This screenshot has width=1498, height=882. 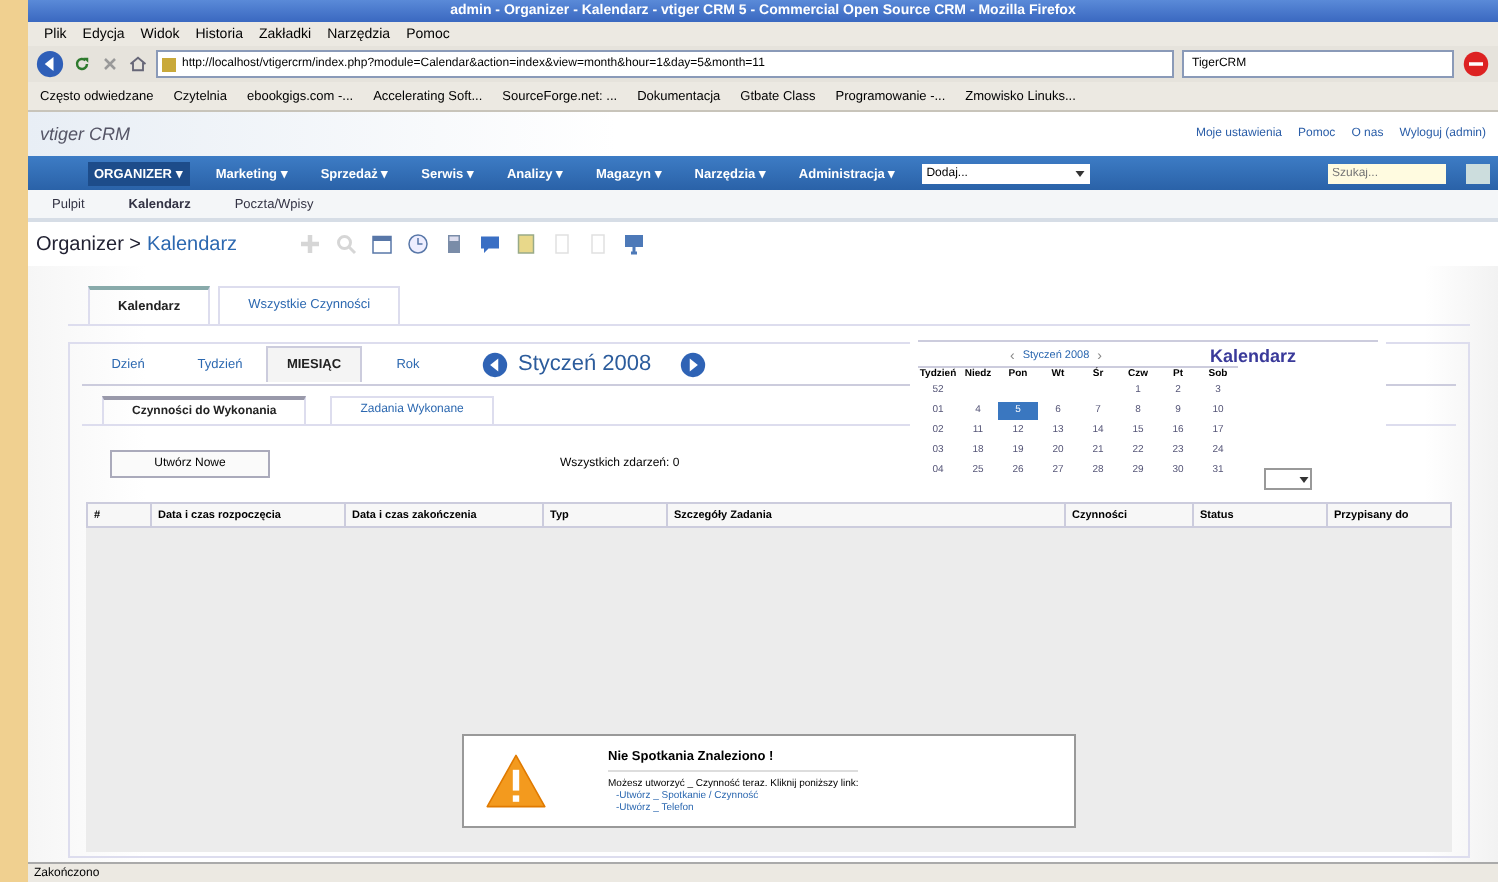 I want to click on chat-icon, so click(x=489, y=244).